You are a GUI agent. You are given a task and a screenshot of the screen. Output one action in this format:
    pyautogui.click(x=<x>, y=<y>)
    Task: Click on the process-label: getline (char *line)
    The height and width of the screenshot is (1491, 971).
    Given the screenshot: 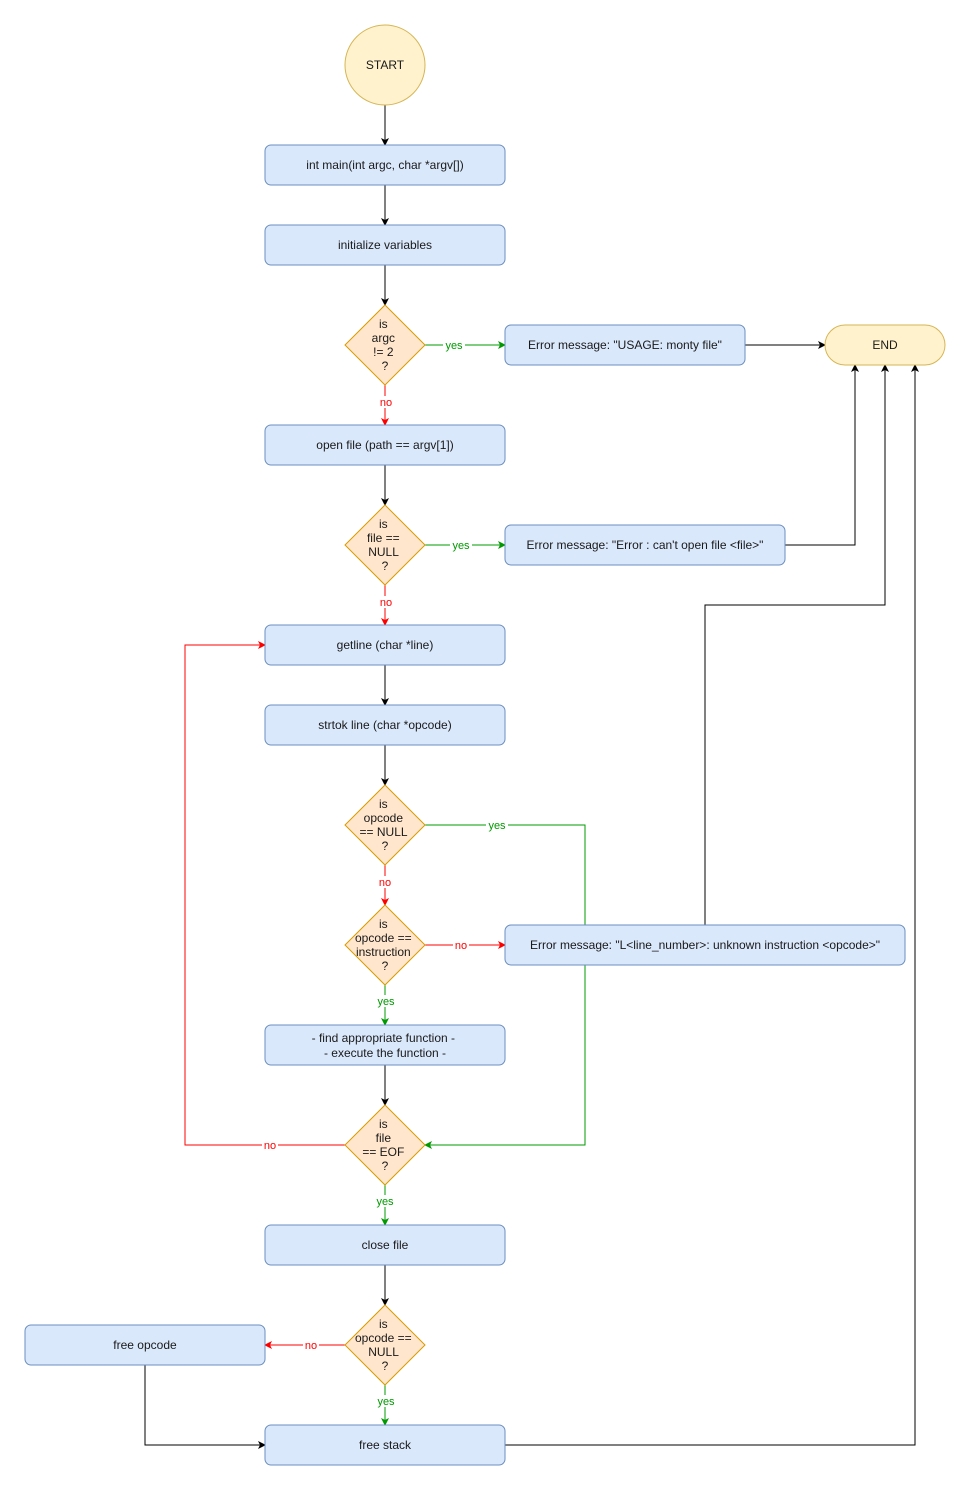 What is the action you would take?
    pyautogui.click(x=385, y=645)
    